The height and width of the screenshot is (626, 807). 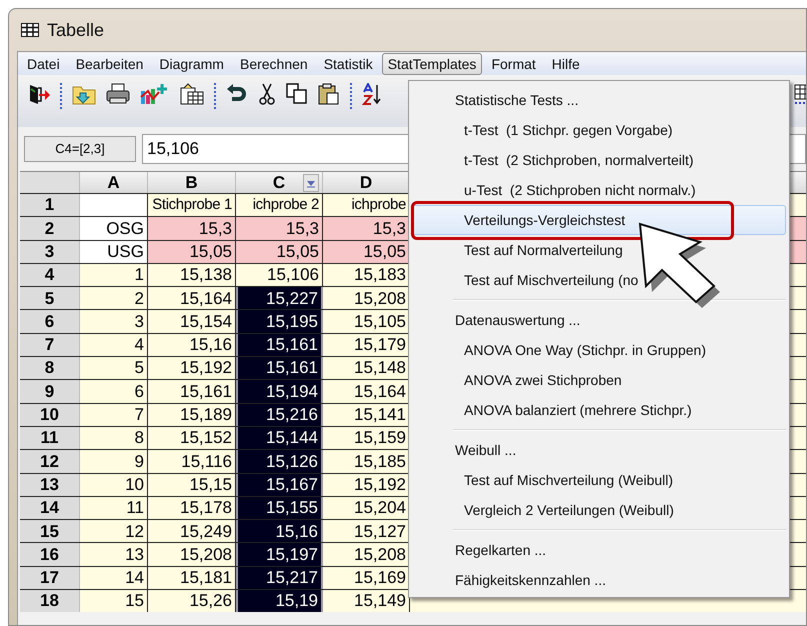 I want to click on row-header: 1, so click(x=50, y=205).